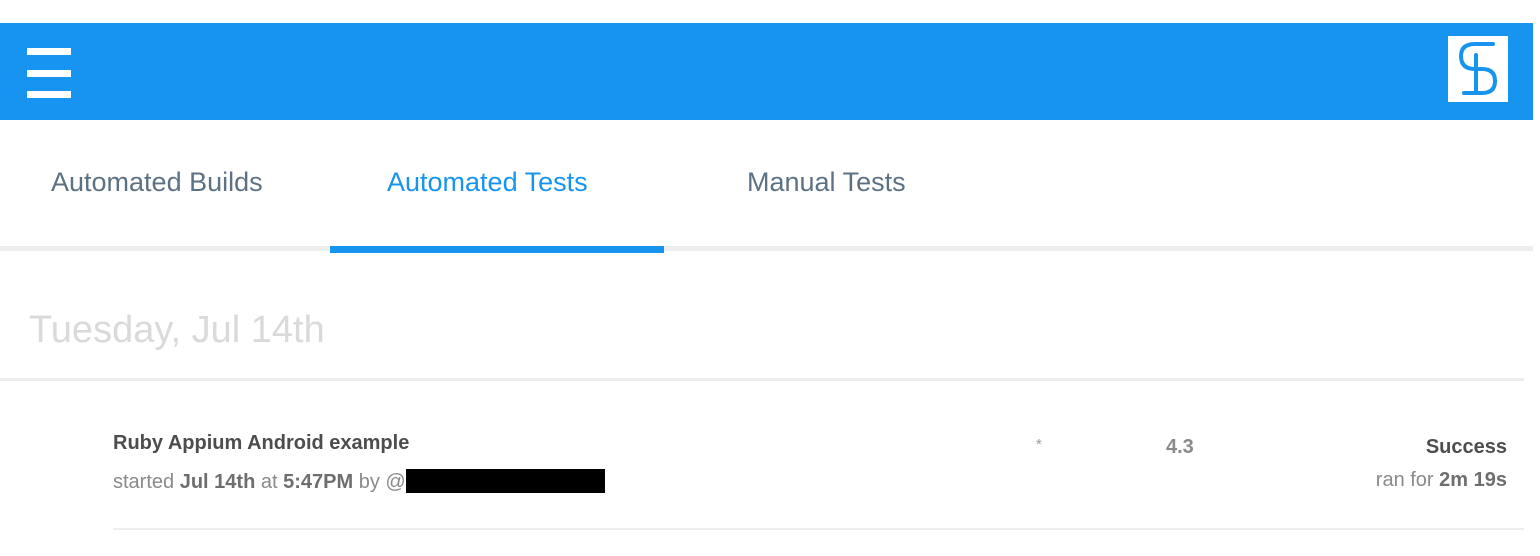 Image resolution: width=1540 pixels, height=556 pixels. I want to click on duration-value: 2m 19s, so click(1473, 480).